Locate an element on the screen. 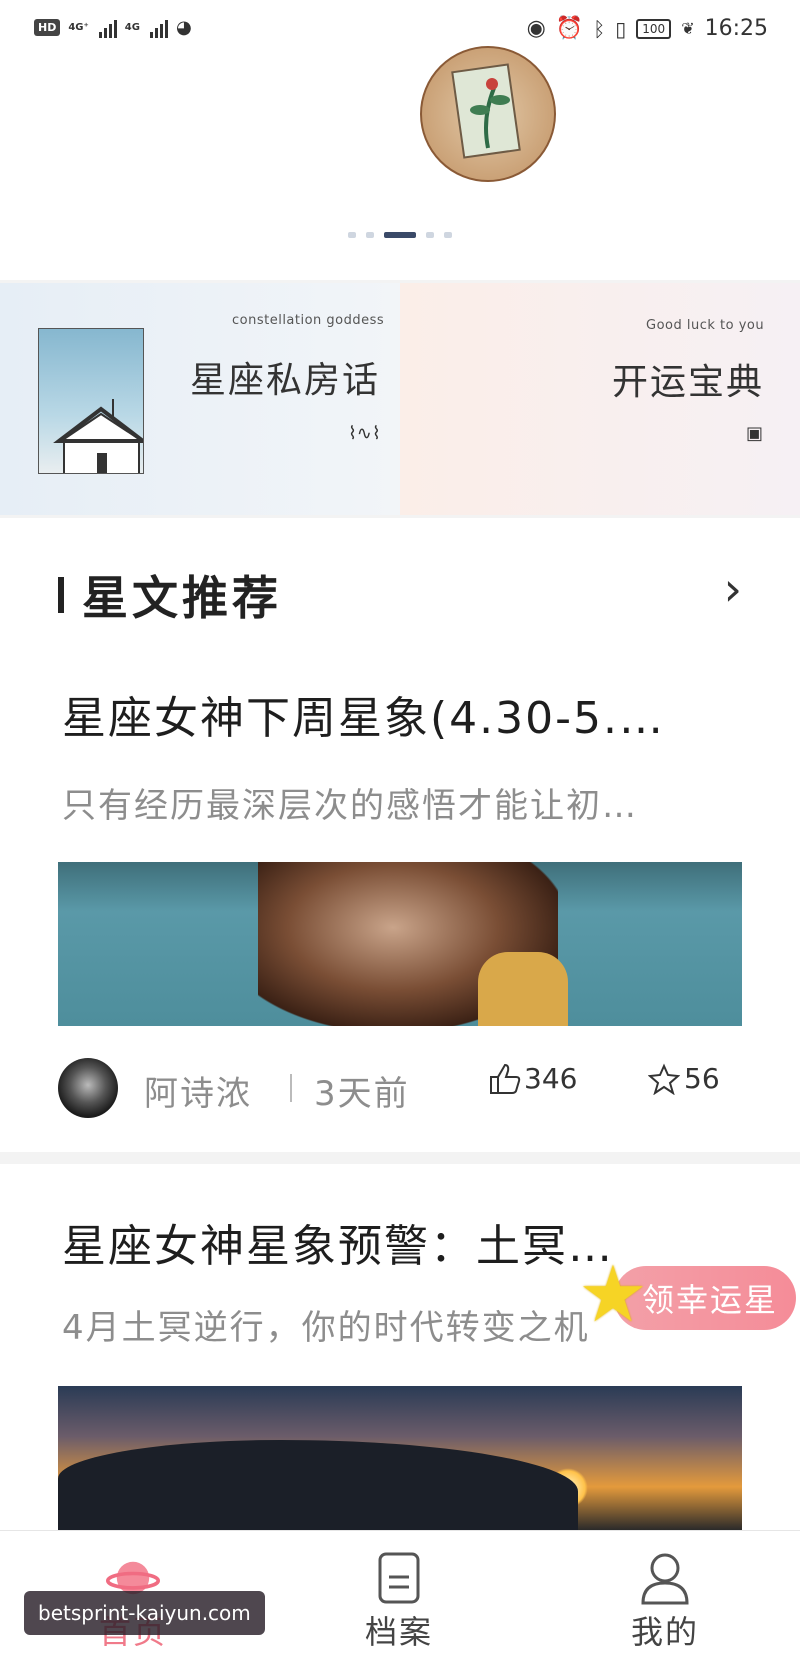 Image resolution: width=800 pixels, height=1659 pixels. like-count: 346 is located at coordinates (551, 1078).